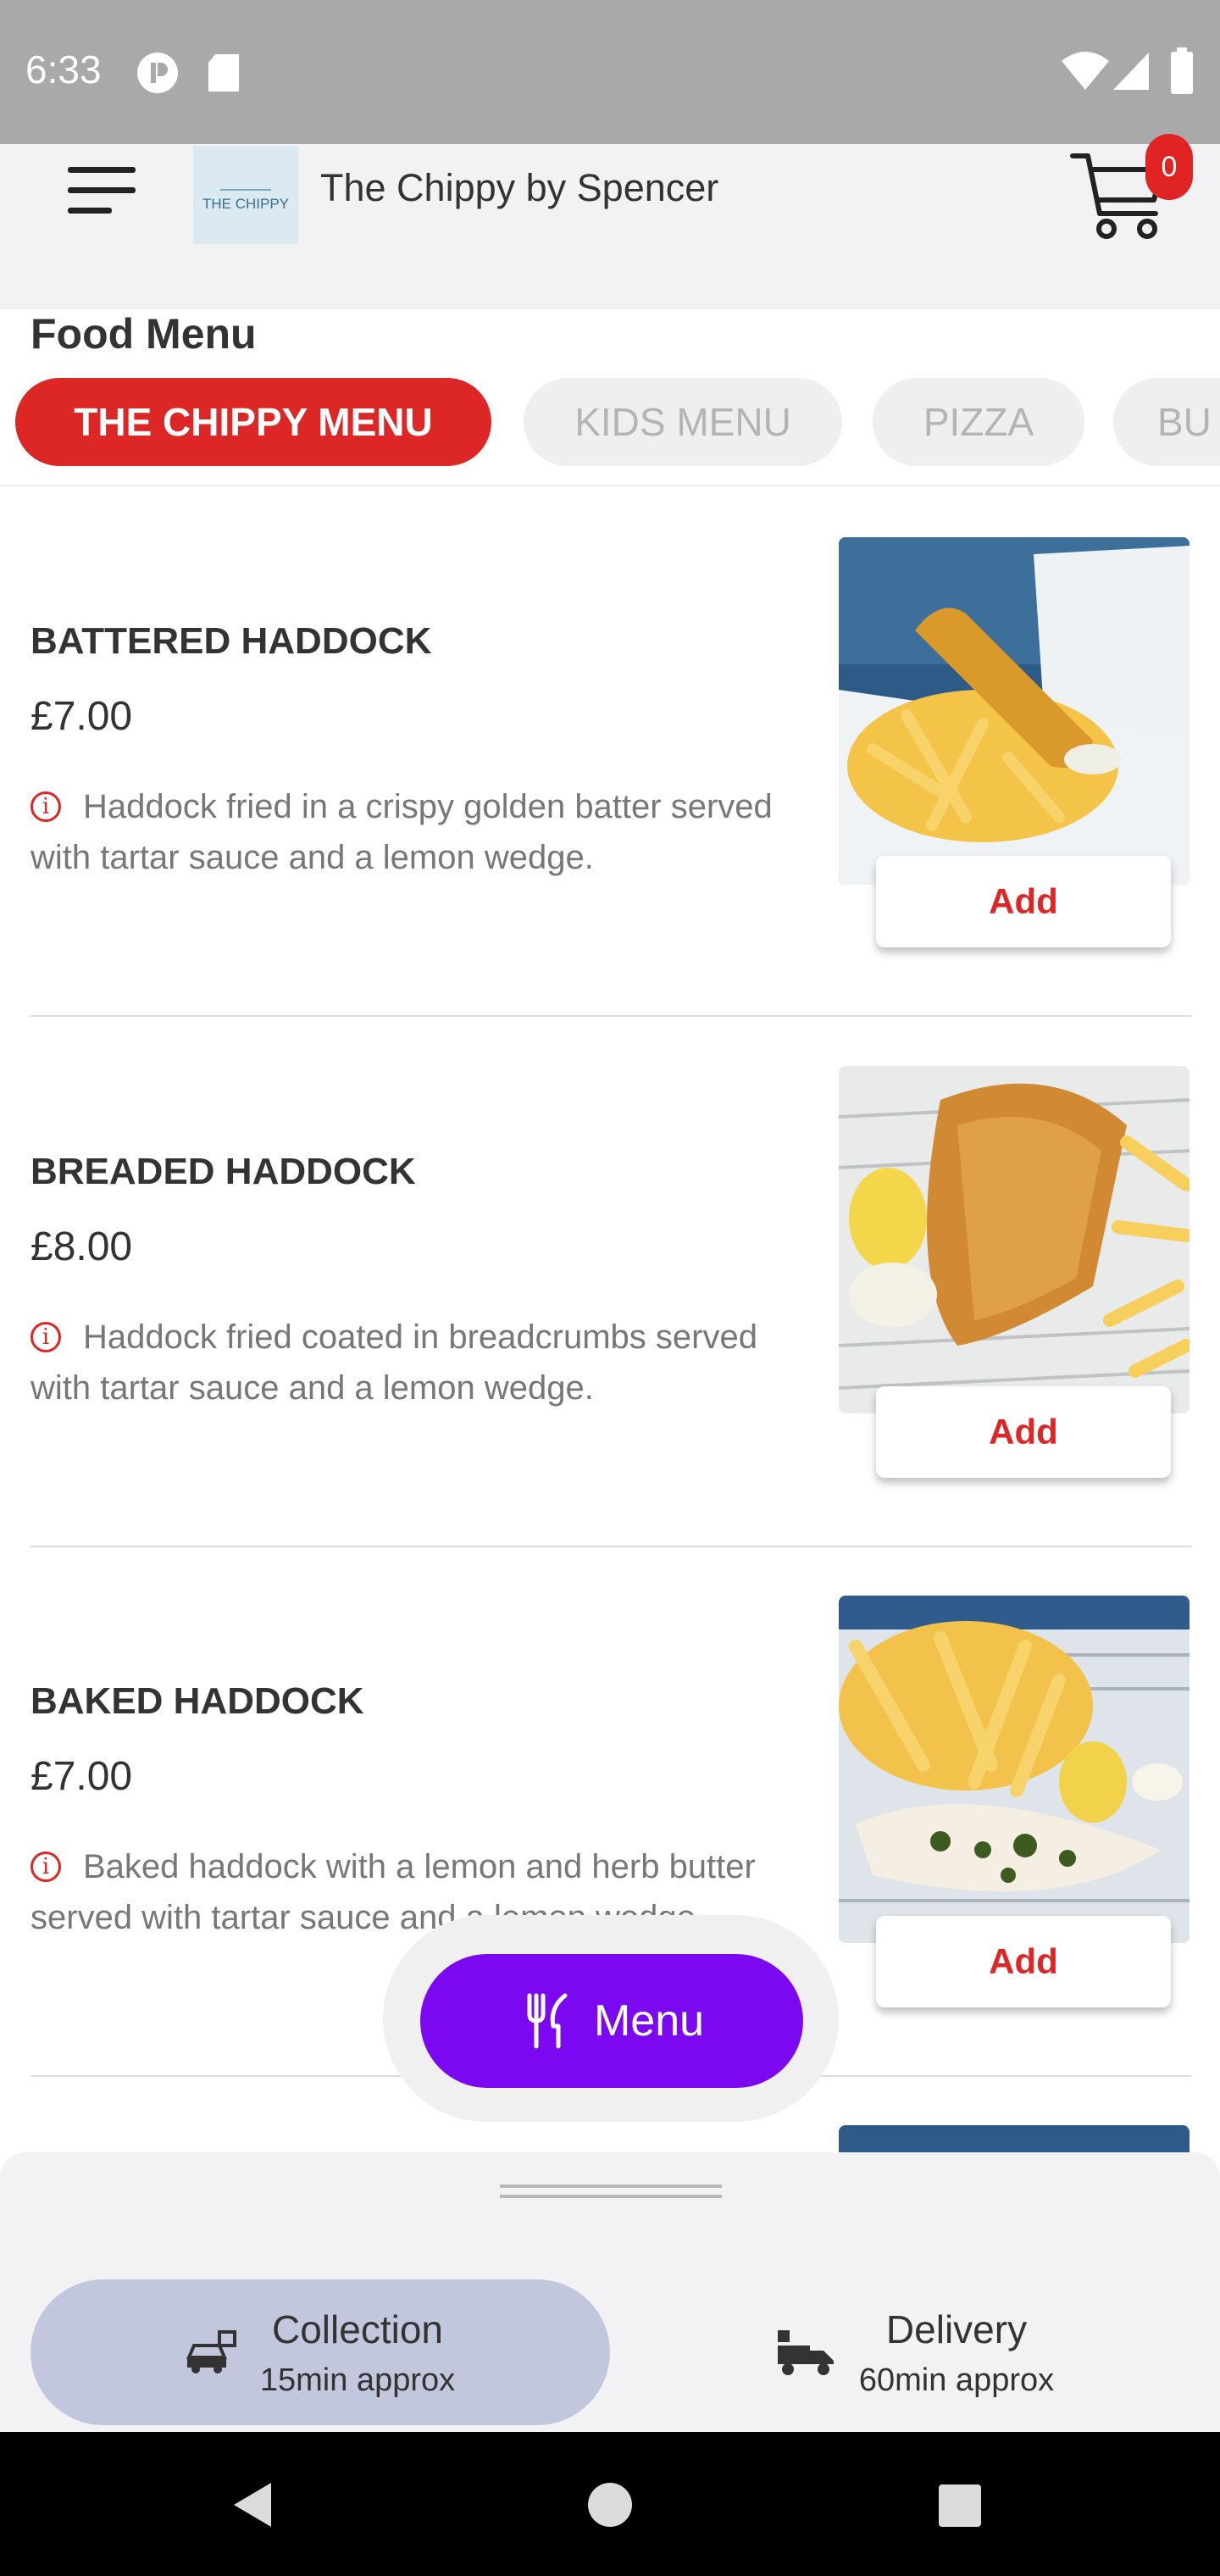 Image resolution: width=1220 pixels, height=2576 pixels. I want to click on menu-button: Menu, so click(611, 2021).